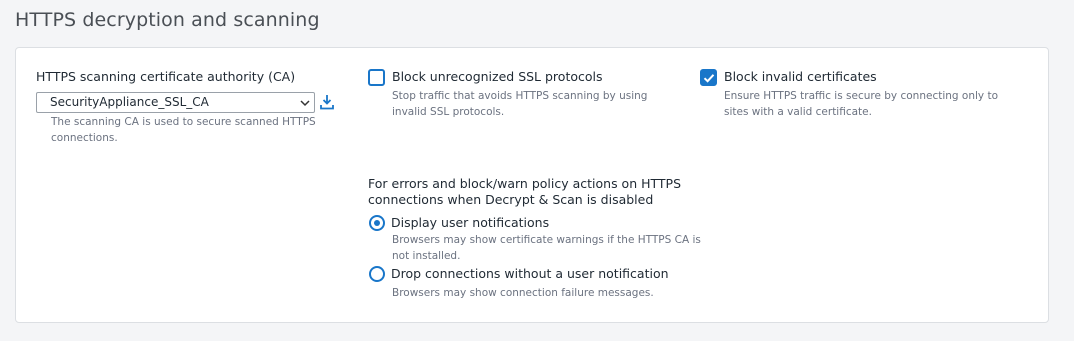  What do you see at coordinates (800, 76) in the screenshot?
I see `block-invalid-label: Block invalid certificates` at bounding box center [800, 76].